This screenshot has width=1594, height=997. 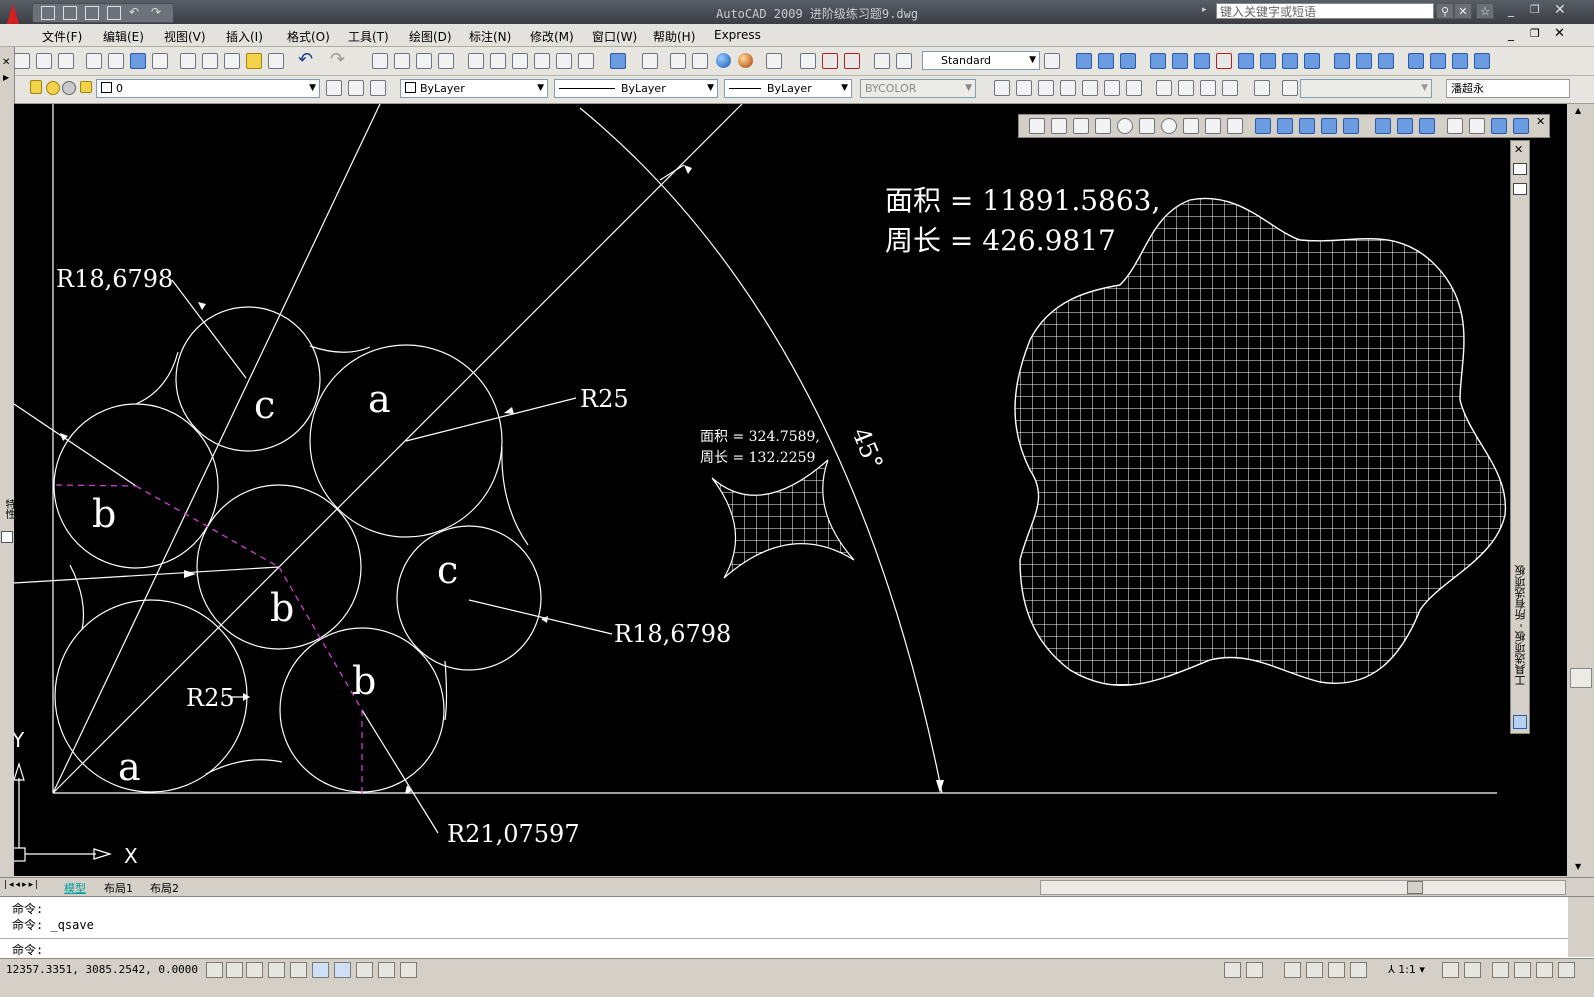 What do you see at coordinates (1383, 126) in the screenshot?
I see `union-icon` at bounding box center [1383, 126].